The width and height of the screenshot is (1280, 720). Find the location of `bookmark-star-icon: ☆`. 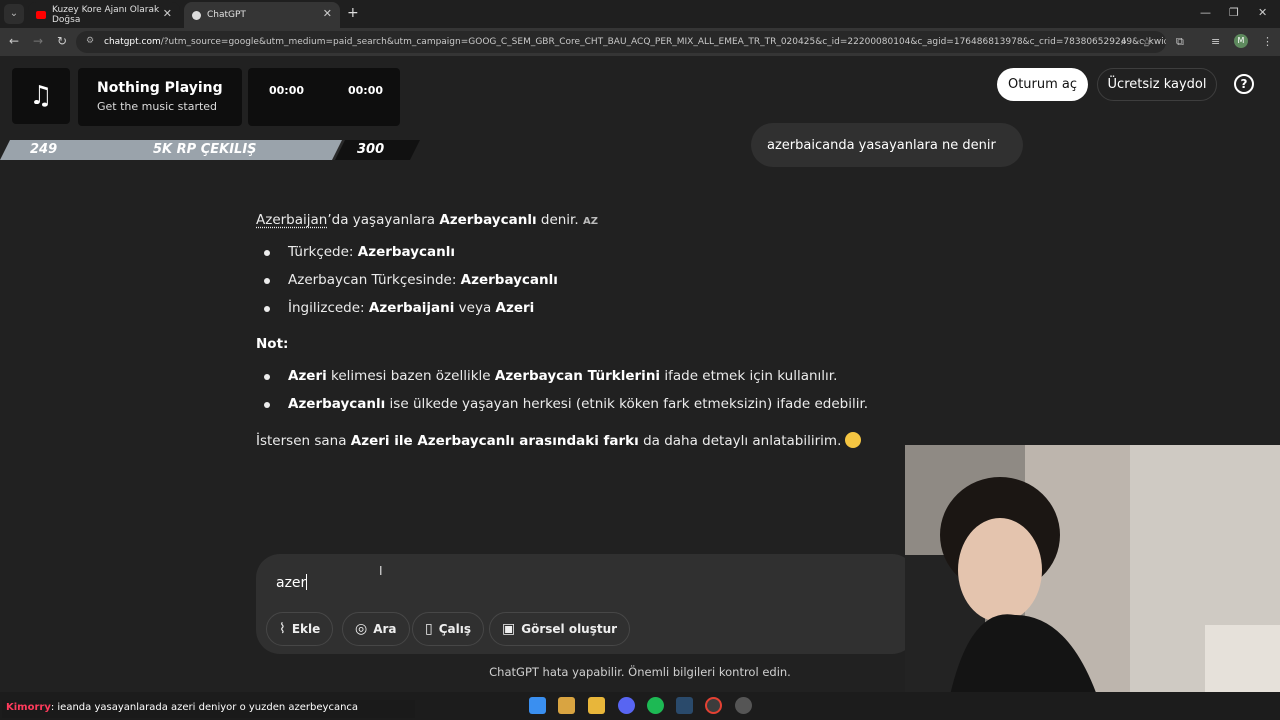

bookmark-star-icon: ☆ is located at coordinates (1147, 41).